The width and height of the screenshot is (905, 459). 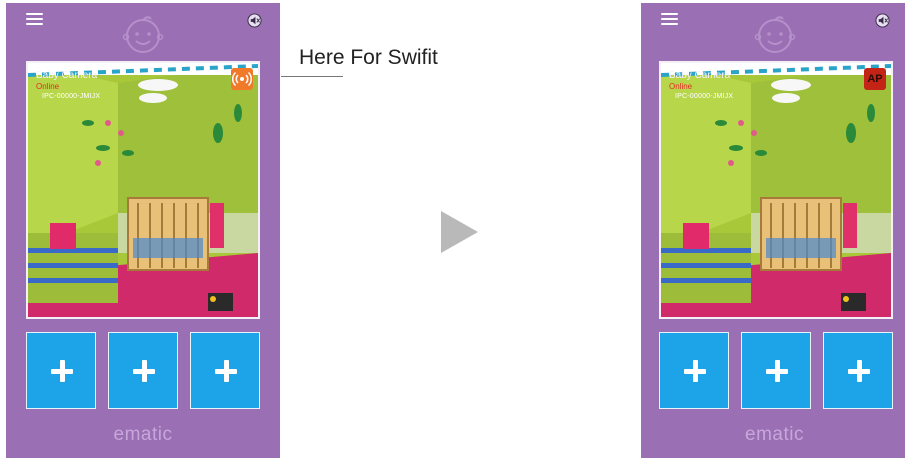 What do you see at coordinates (312, 76) in the screenshot?
I see `callout-leader-line` at bounding box center [312, 76].